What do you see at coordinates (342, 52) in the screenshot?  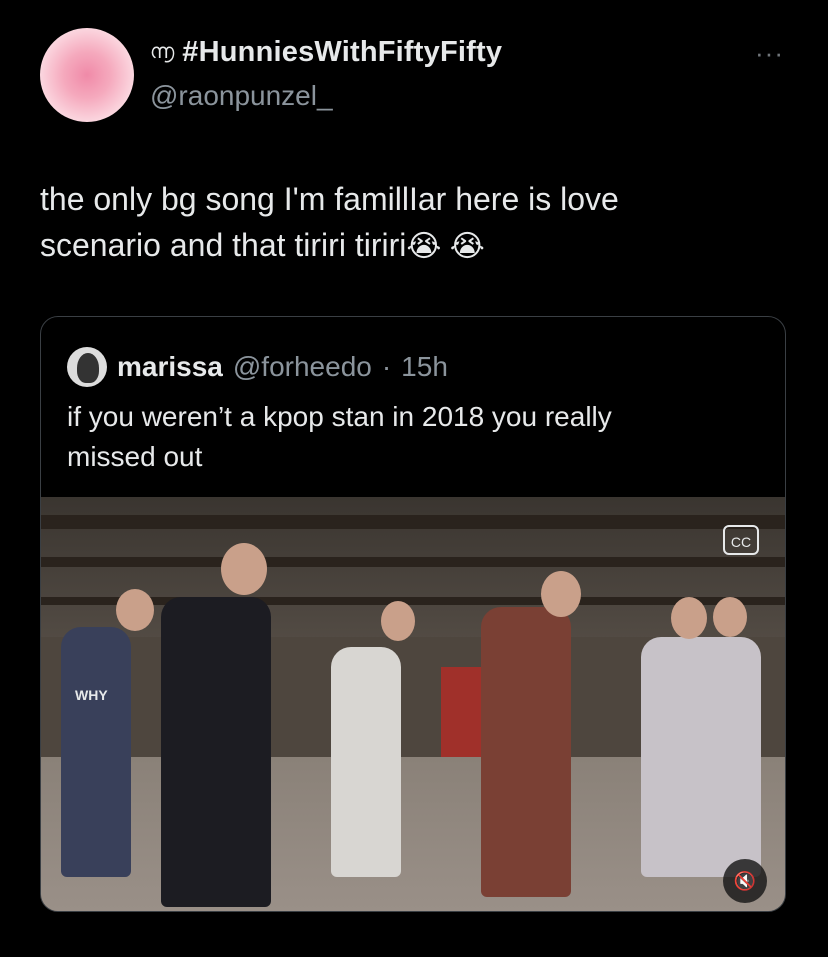 I see `display-name: #HunniesWithFiftyFifty` at bounding box center [342, 52].